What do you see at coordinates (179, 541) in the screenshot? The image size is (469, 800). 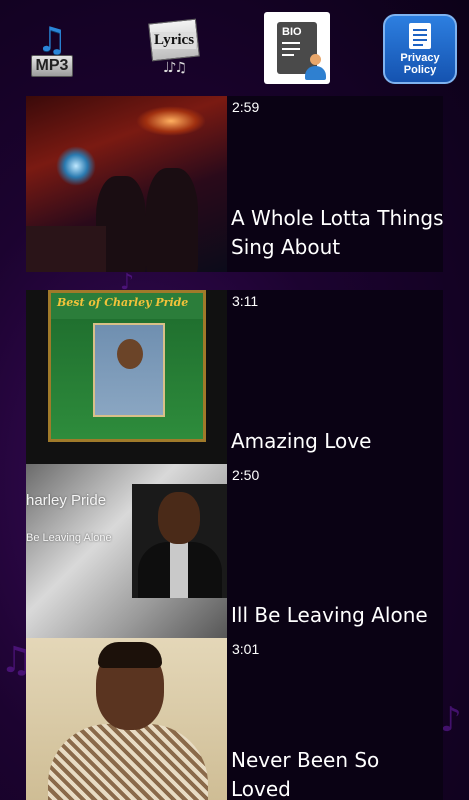 I see `artist-photo` at bounding box center [179, 541].